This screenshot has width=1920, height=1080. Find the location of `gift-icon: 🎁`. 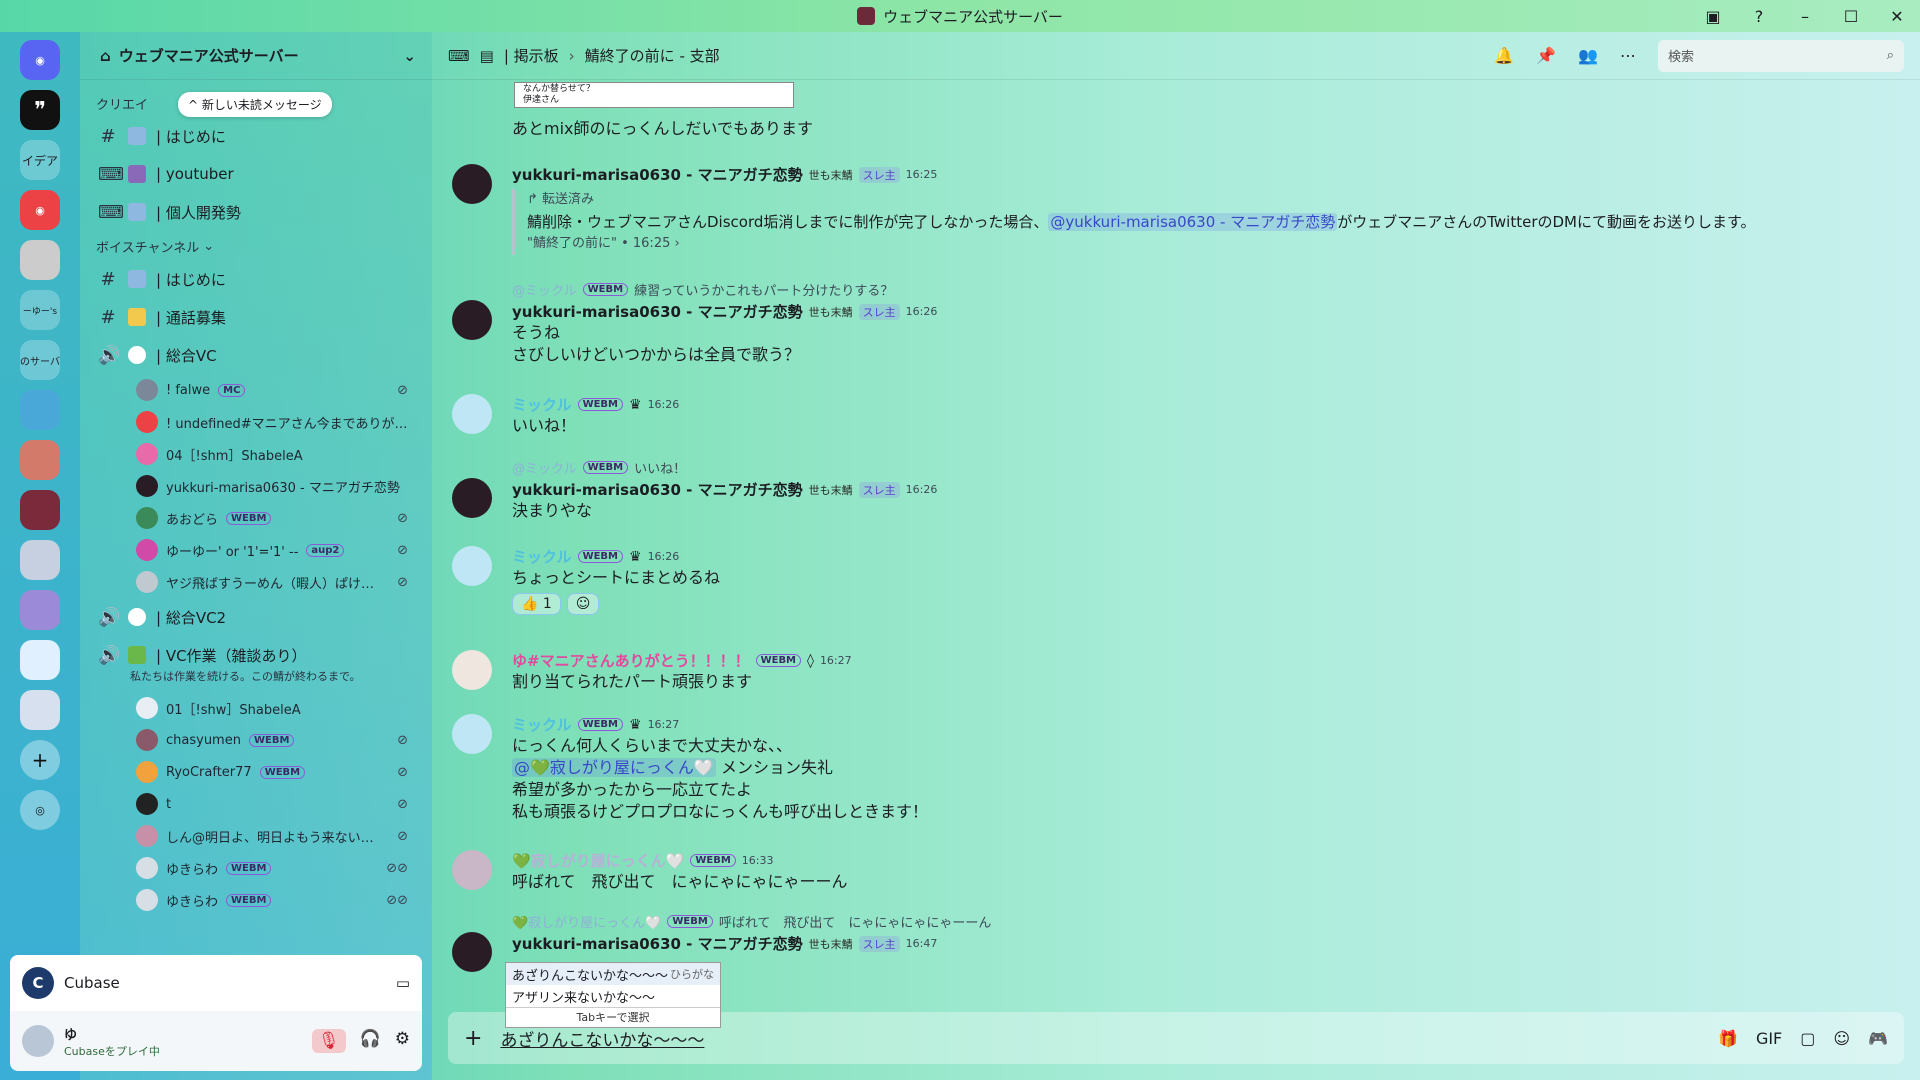

gift-icon: 🎁 is located at coordinates (1728, 1038).